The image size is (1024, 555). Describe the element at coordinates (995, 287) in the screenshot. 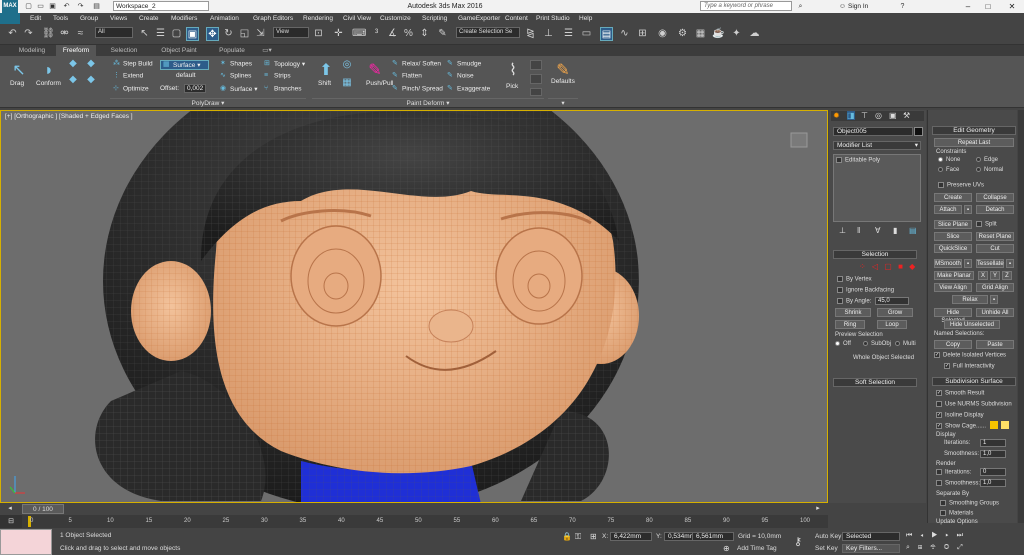

I see `grid-align-button: Grid Align` at that location.